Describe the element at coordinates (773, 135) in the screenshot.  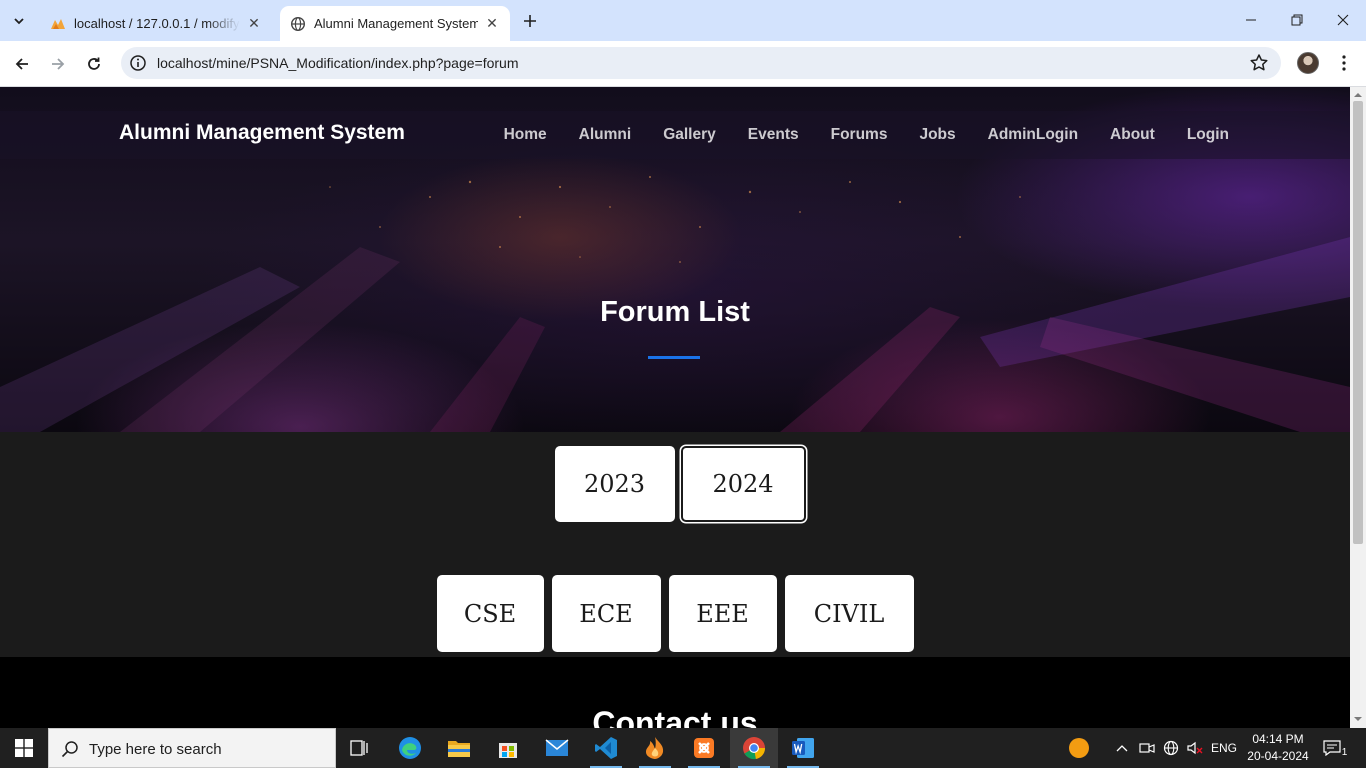
I see `nav-events: Events` at that location.